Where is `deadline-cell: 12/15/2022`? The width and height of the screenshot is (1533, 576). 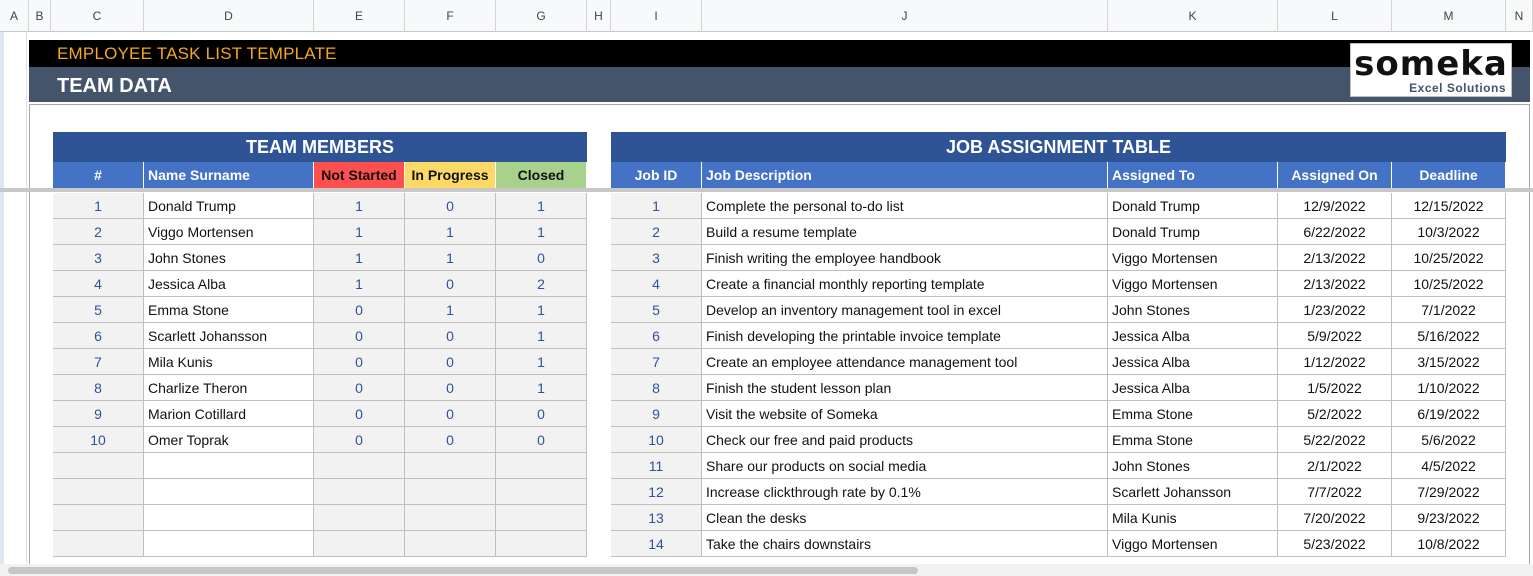 deadline-cell: 12/15/2022 is located at coordinates (1449, 206).